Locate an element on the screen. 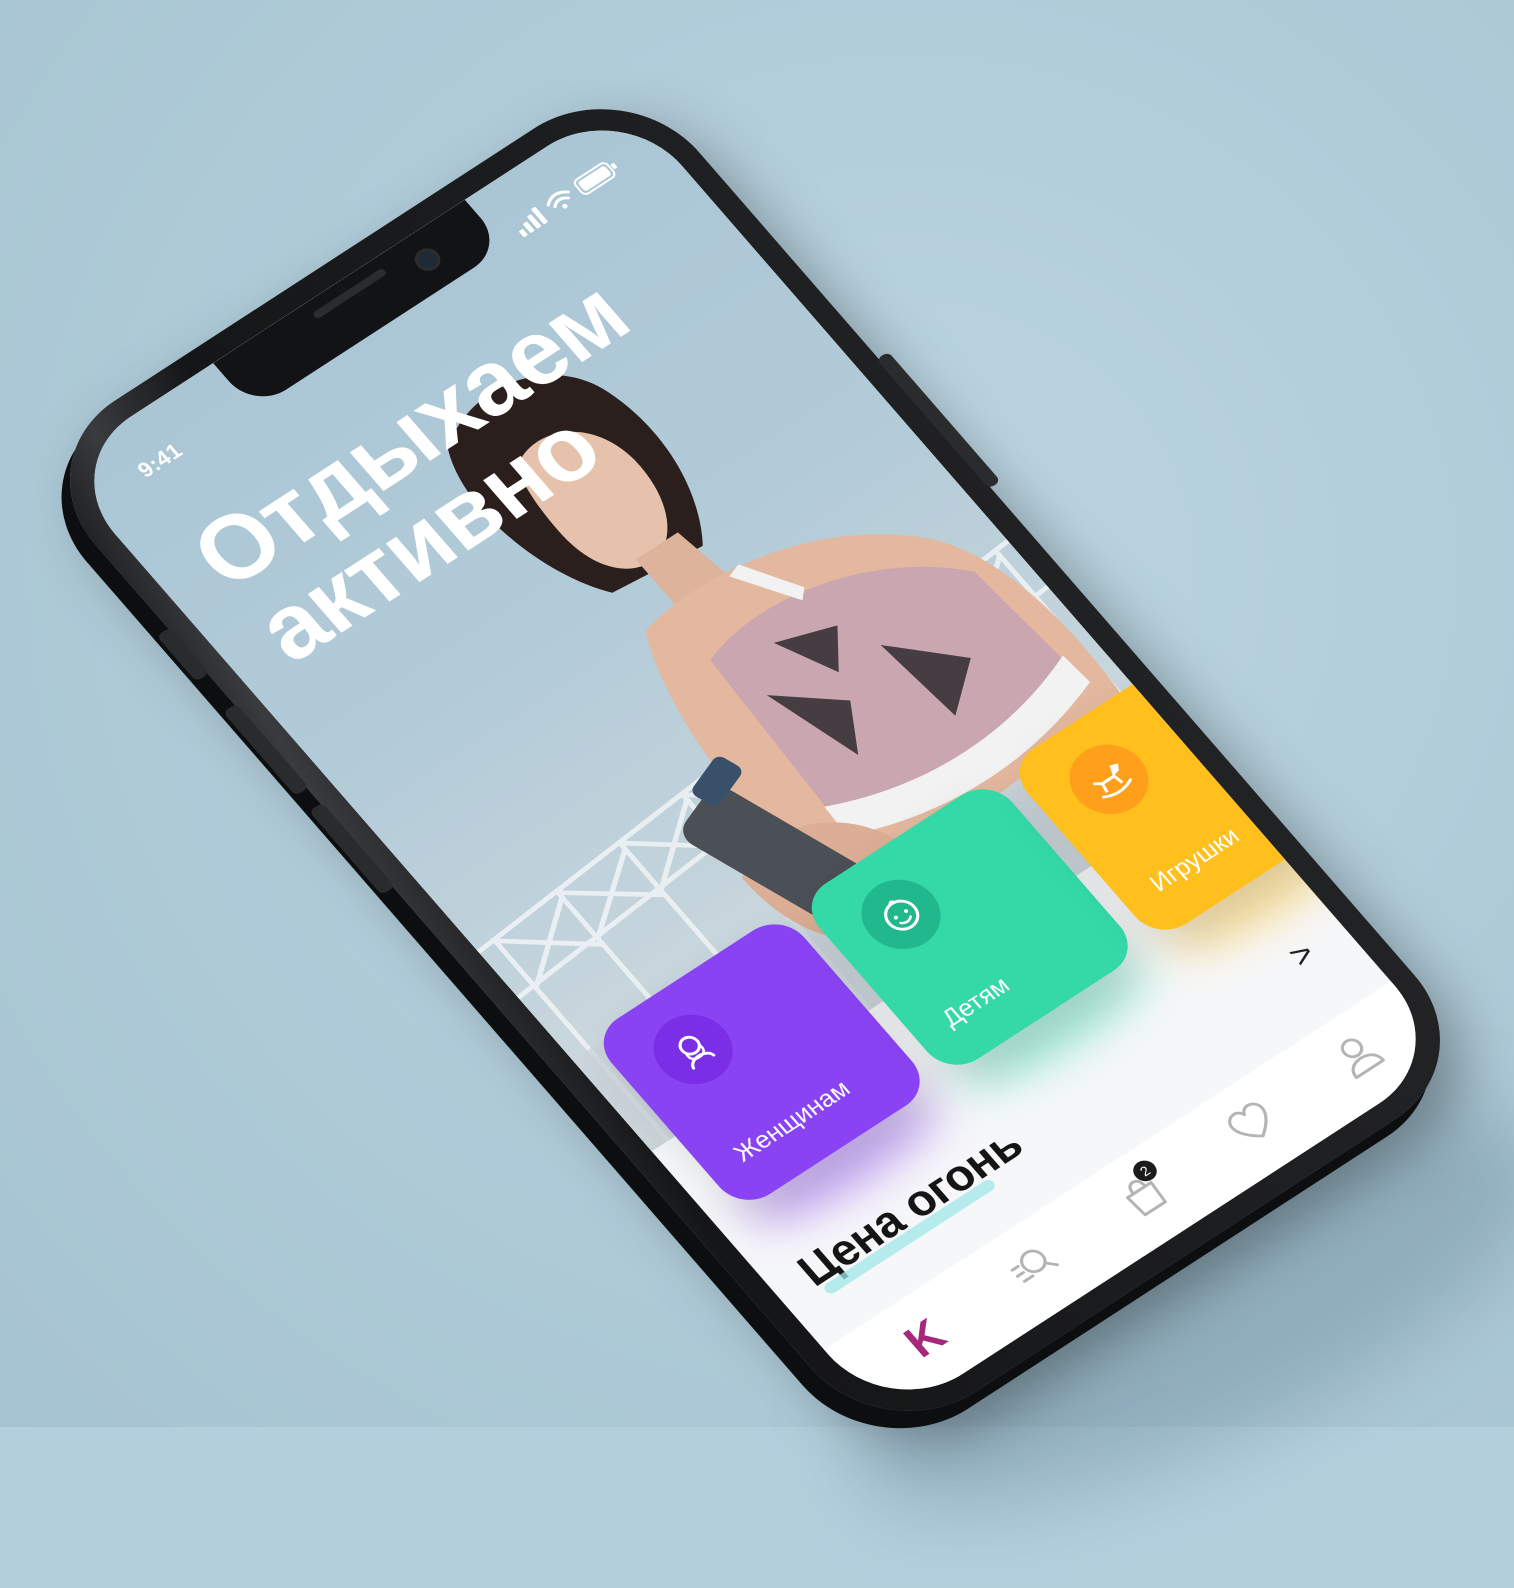 The image size is (1514, 1588). status-time: 9:41 is located at coordinates (160, 460).